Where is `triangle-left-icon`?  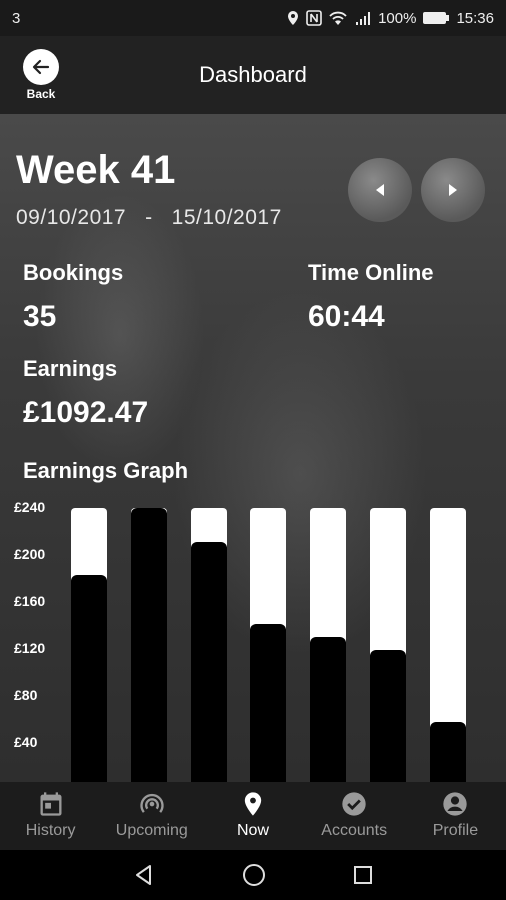
triangle-left-icon is located at coordinates (380, 190).